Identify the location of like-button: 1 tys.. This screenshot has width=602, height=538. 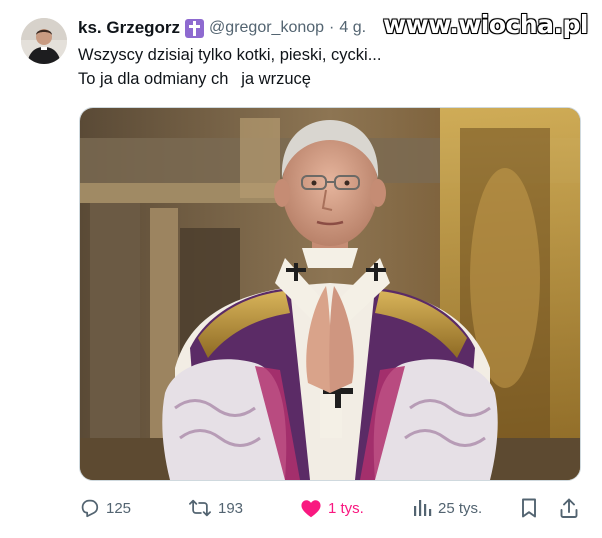
(332, 508).